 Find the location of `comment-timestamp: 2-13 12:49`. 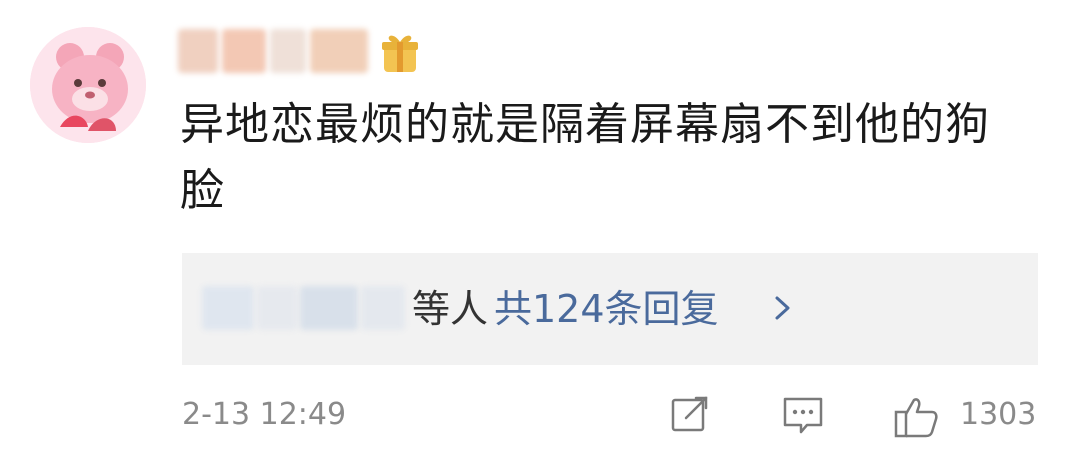

comment-timestamp: 2-13 12:49 is located at coordinates (264, 414).